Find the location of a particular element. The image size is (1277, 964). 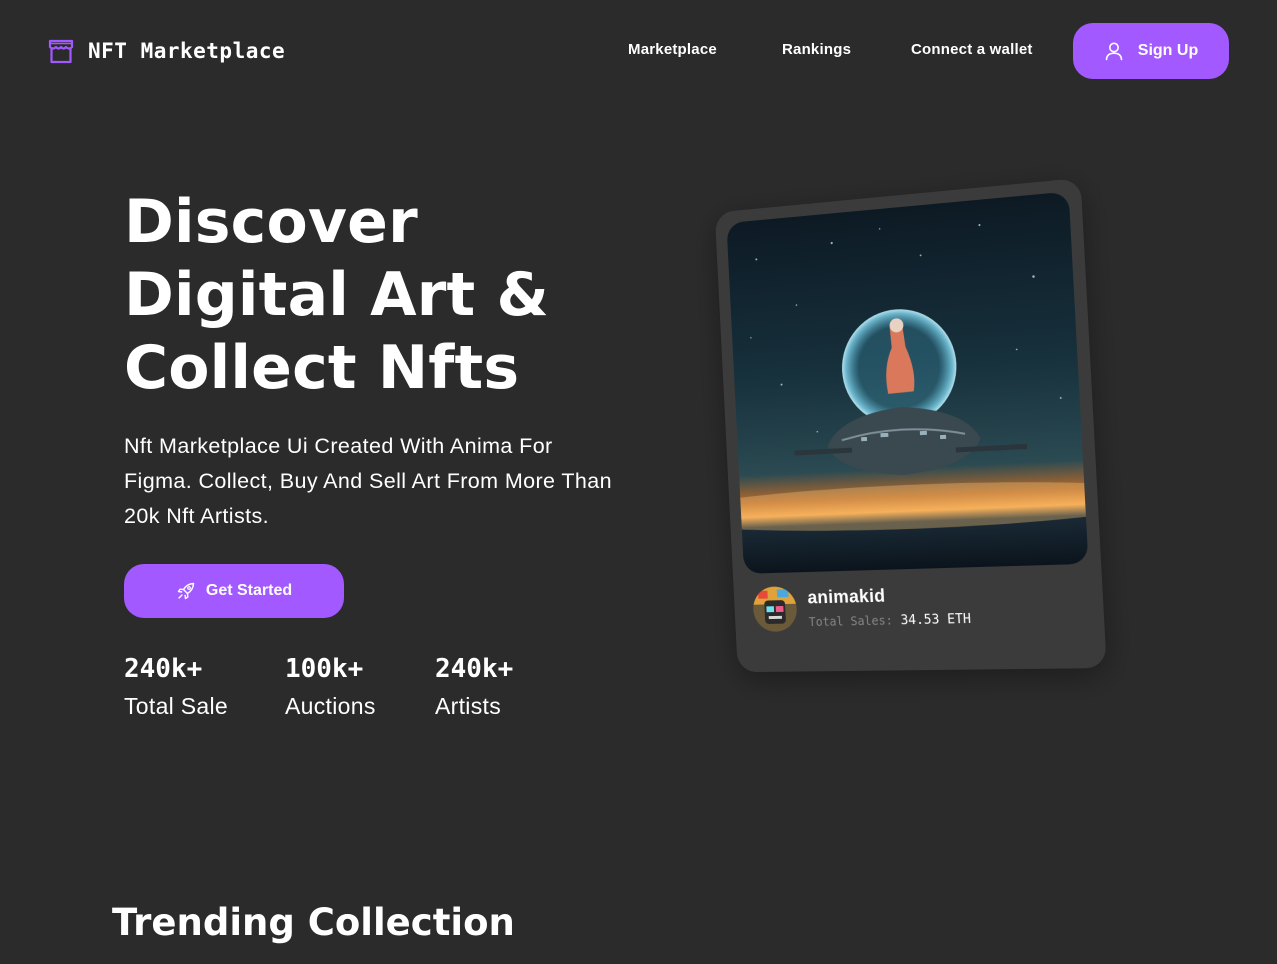

hero-title-line-1: Discover is located at coordinates (364, 222).